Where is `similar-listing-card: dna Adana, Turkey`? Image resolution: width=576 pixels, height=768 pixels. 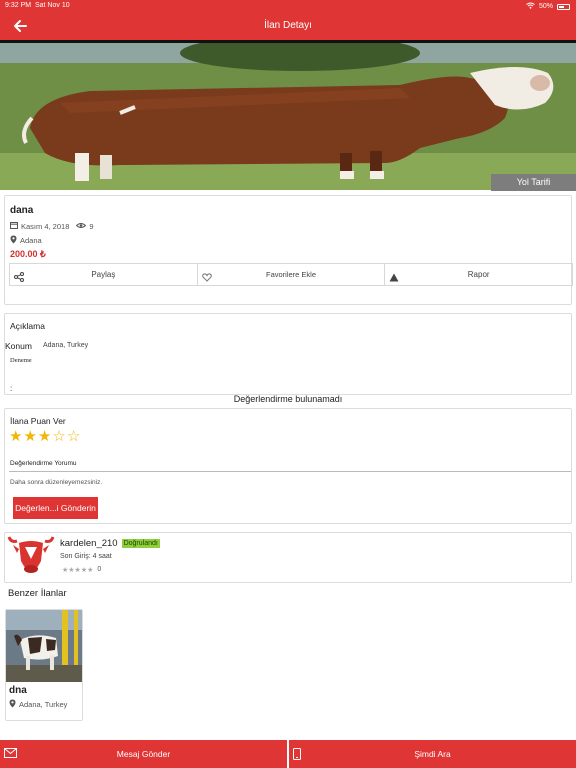
similar-listing-card: dna Adana, Turkey is located at coordinates (44, 665).